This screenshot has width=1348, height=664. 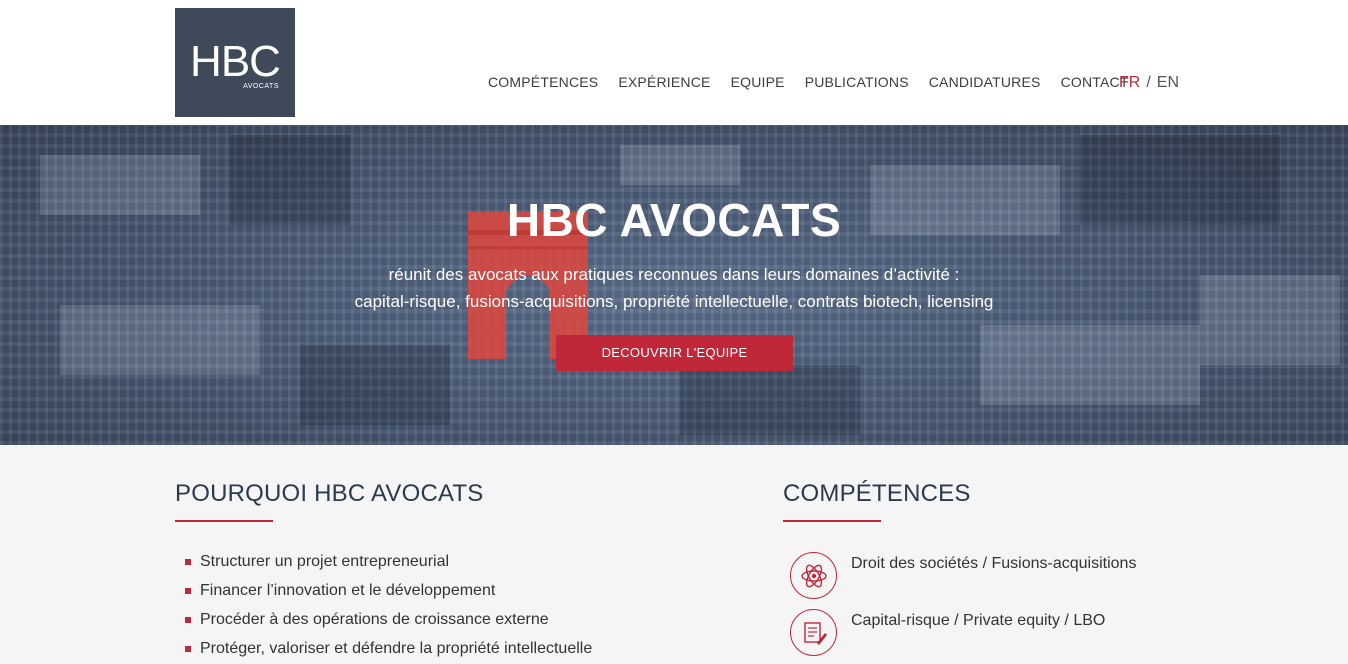 What do you see at coordinates (877, 493) in the screenshot?
I see `competences-title: COMPÉTENCES` at bounding box center [877, 493].